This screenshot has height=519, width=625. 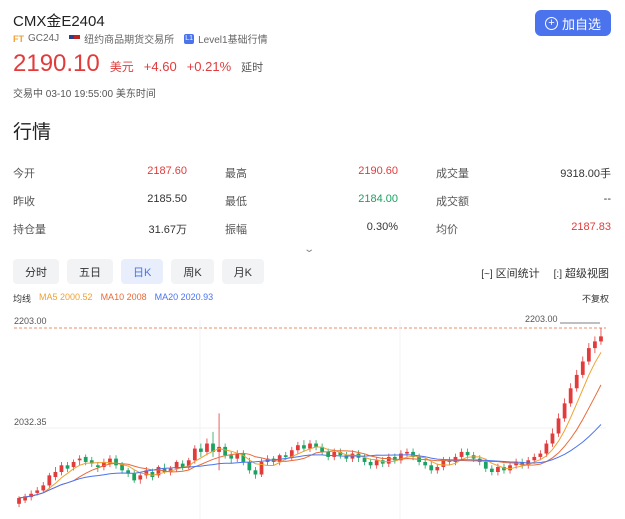 I want to click on stat-label: 振幅, so click(x=236, y=230).